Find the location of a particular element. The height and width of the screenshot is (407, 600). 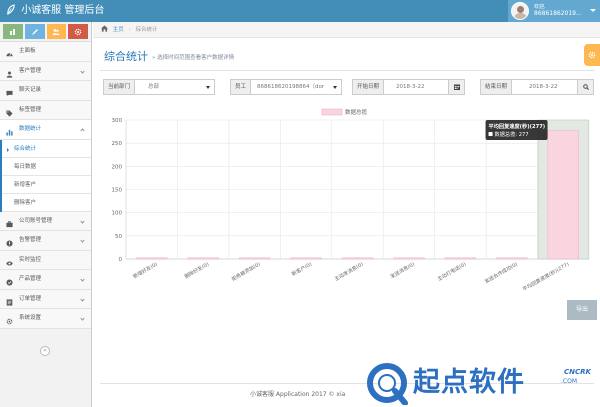

breadcrumb-home-link: 主页 is located at coordinates (118, 30).